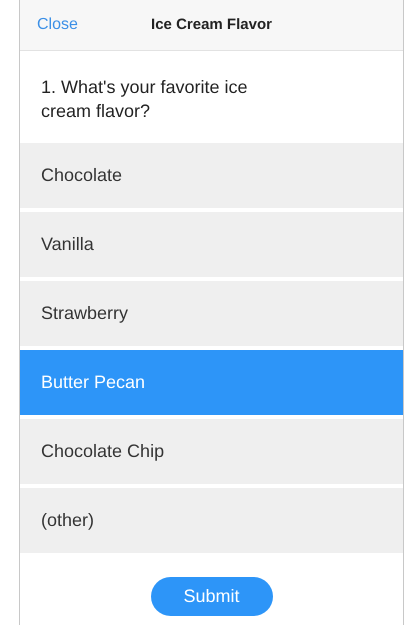 Image resolution: width=413 pixels, height=625 pixels. What do you see at coordinates (211, 244) in the screenshot?
I see `answer-option: Vanilla` at bounding box center [211, 244].